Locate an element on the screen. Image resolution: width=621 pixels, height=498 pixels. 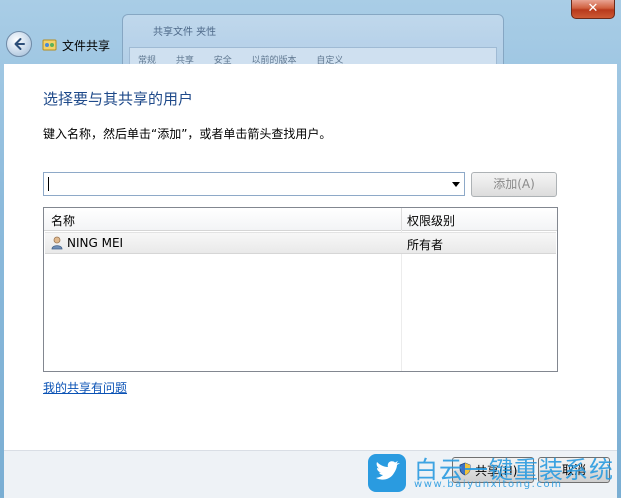
column-header-name: 名称 is located at coordinates (63, 220).